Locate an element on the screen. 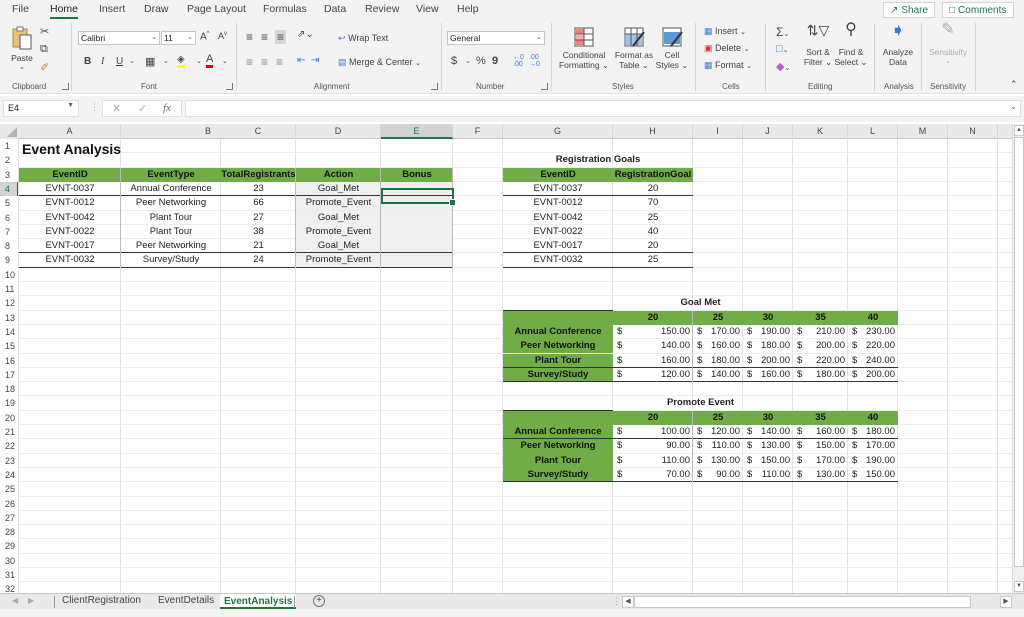  goal-met-value: $180.00 is located at coordinates (768, 346).